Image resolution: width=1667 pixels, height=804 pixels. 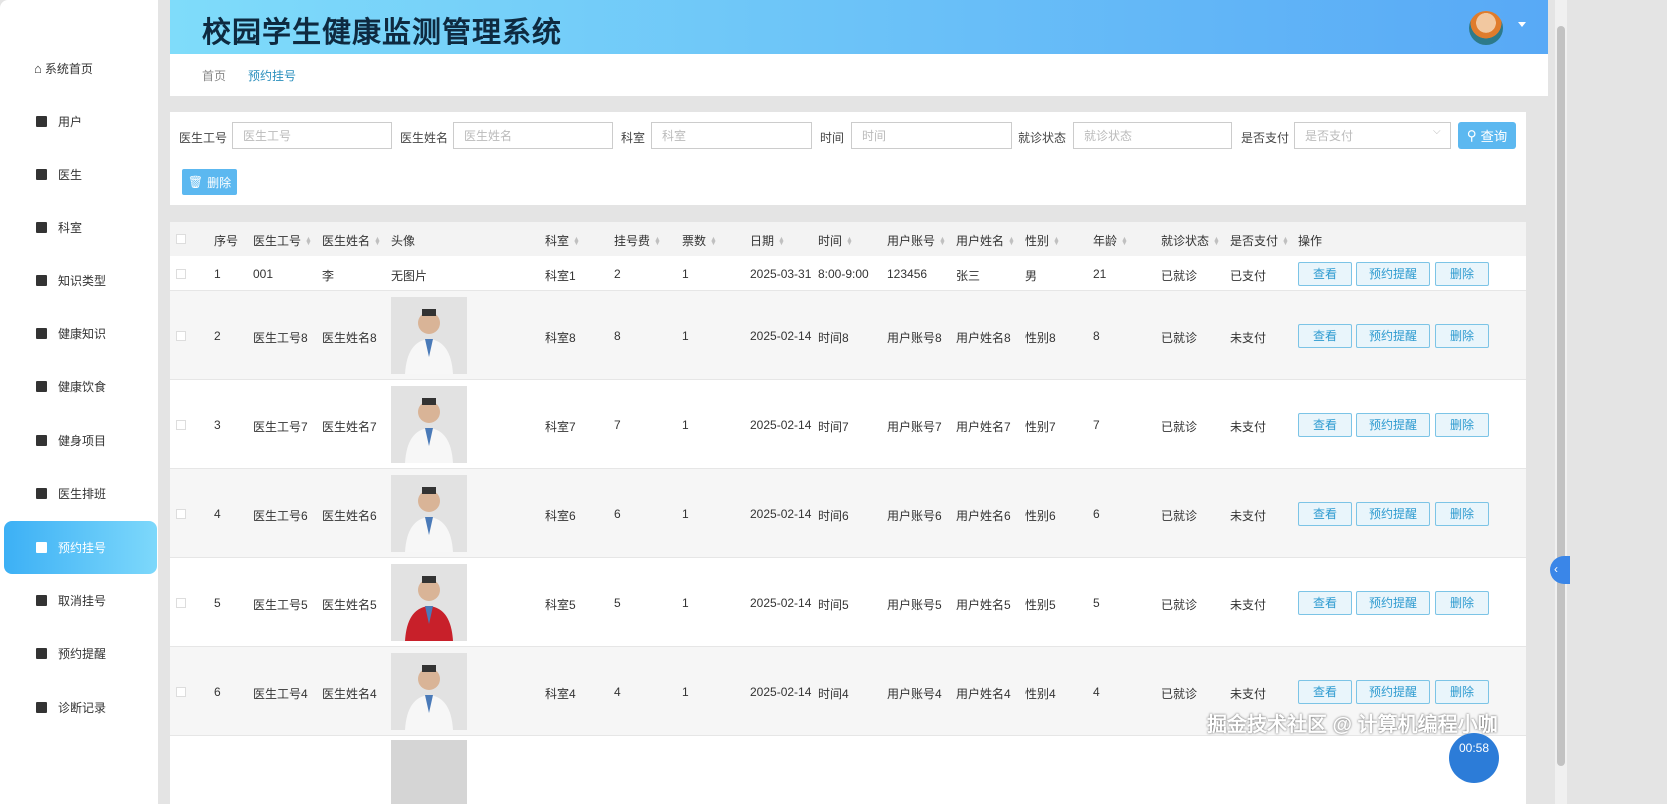 I want to click on sidebar-item-9: 预约挂号, so click(x=80, y=547).